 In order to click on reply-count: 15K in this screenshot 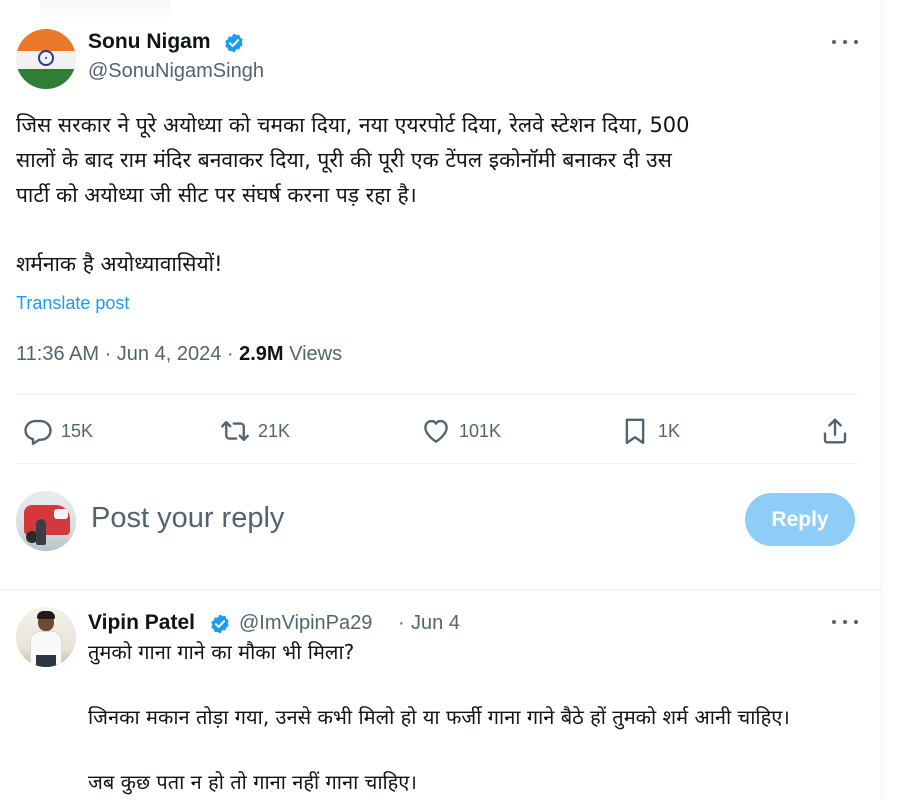, I will do `click(77, 430)`.